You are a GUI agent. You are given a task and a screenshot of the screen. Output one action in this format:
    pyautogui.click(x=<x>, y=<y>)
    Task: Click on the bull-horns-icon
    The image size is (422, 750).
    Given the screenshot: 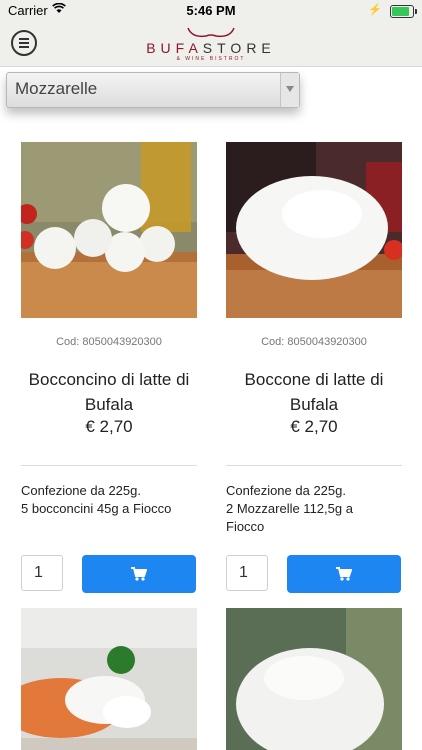 What is the action you would take?
    pyautogui.click(x=211, y=32)
    